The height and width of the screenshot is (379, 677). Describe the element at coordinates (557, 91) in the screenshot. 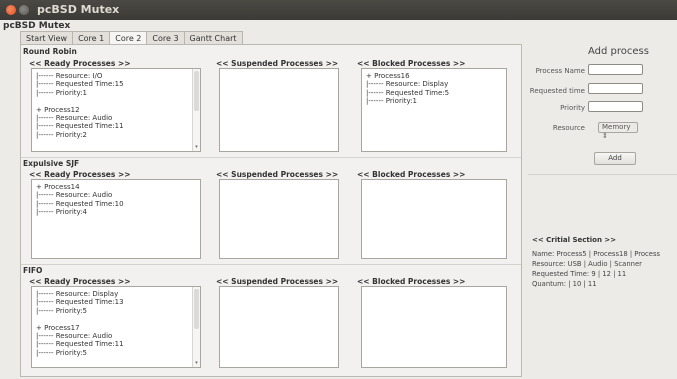

I see `requested-time-label: Requested time` at that location.